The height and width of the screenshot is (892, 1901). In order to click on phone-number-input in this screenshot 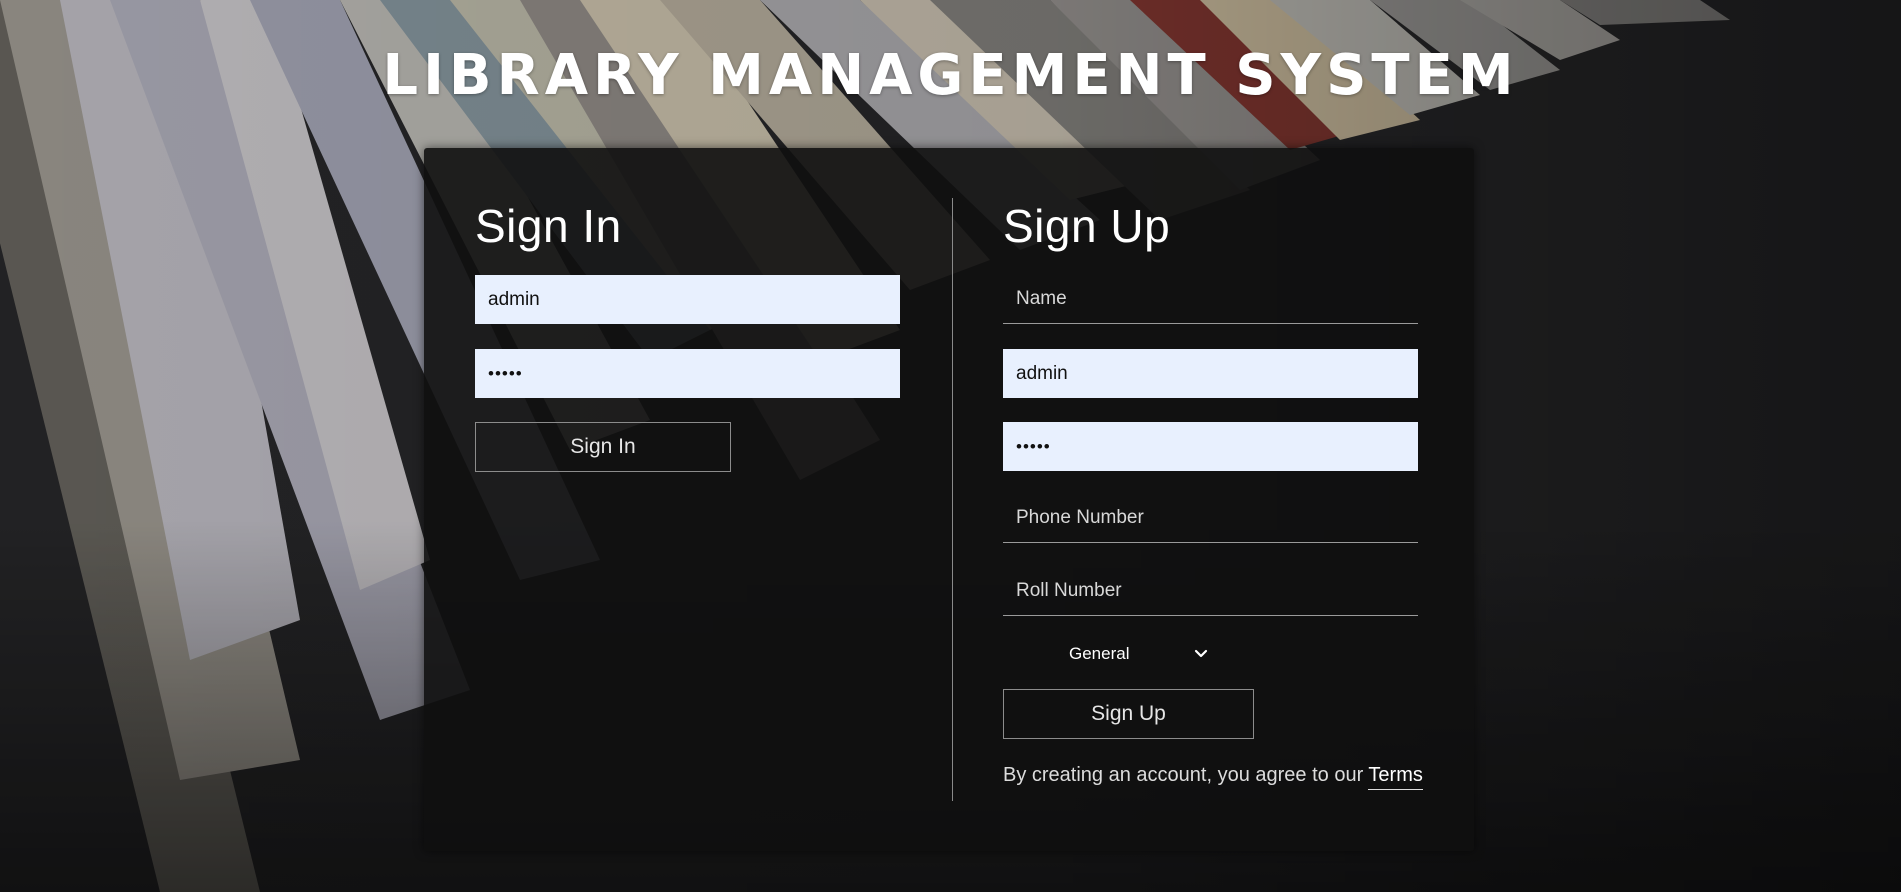, I will do `click(1210, 518)`.